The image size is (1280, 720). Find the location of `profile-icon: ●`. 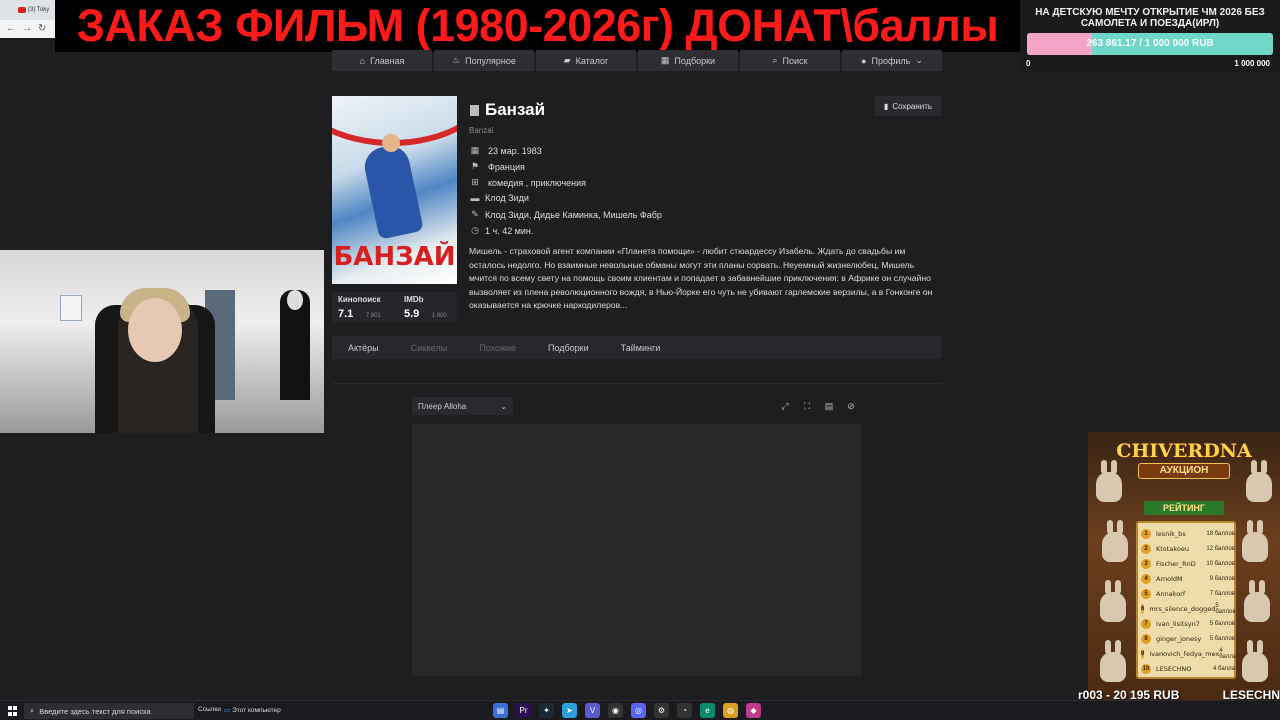

profile-icon: ● is located at coordinates (864, 60).